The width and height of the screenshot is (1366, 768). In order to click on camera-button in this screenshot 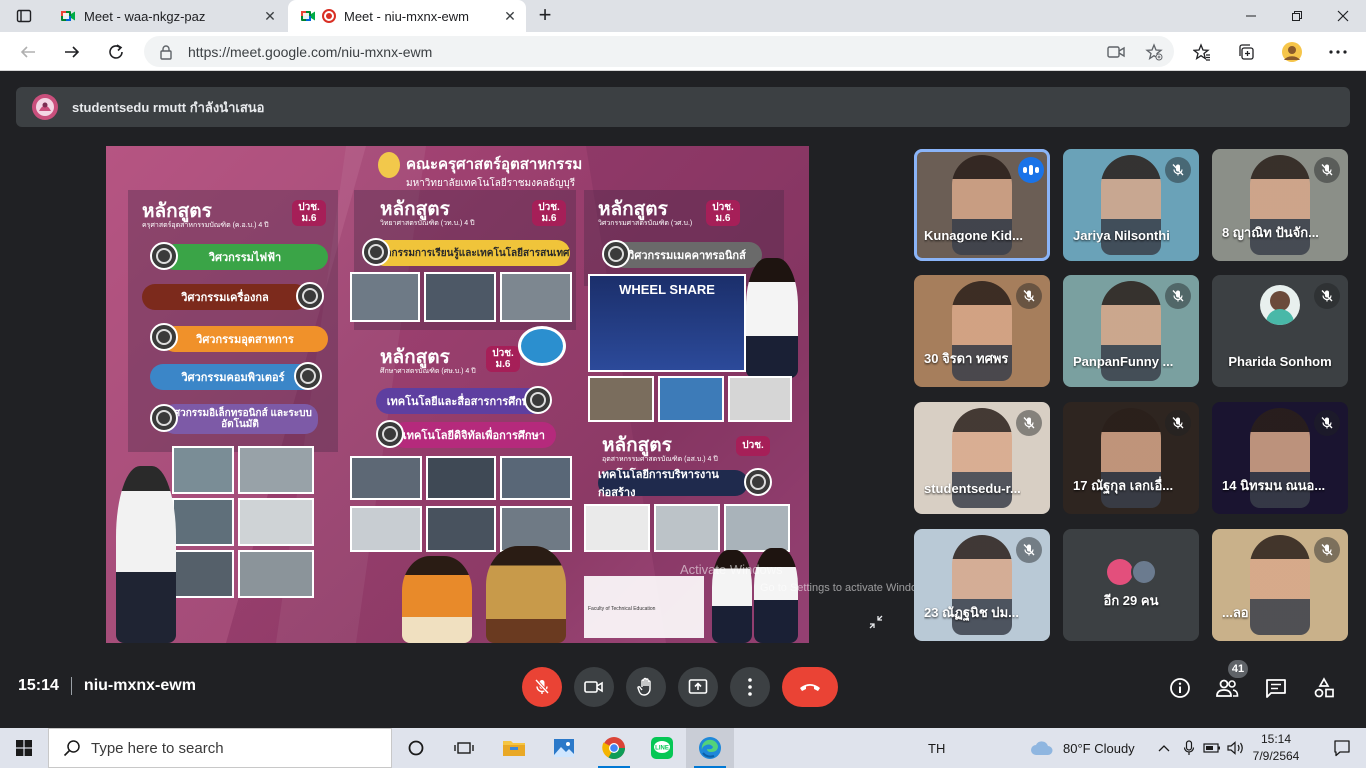, I will do `click(594, 687)`.